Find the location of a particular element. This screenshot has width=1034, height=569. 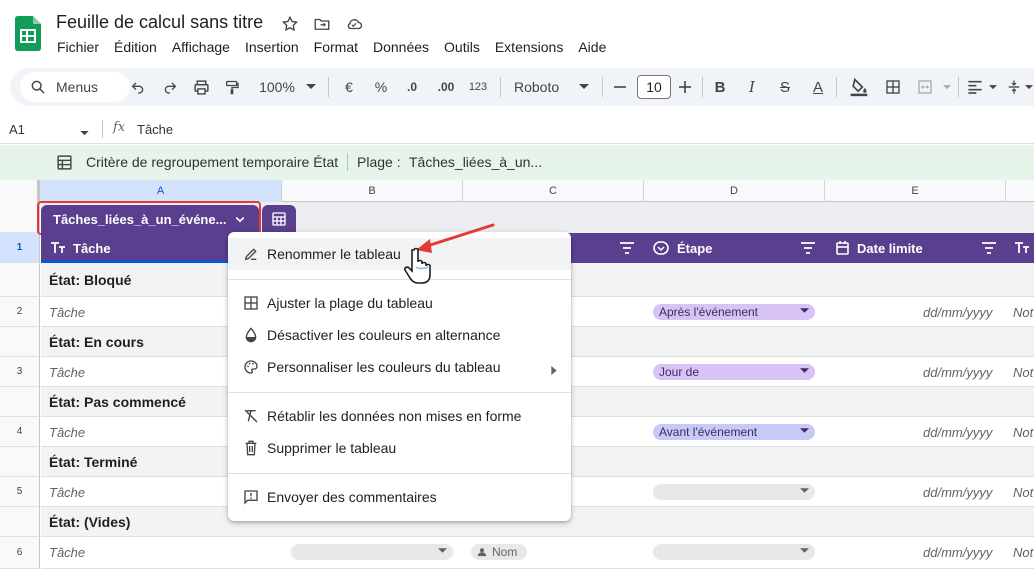

fill-color-icon is located at coordinates (859, 87).